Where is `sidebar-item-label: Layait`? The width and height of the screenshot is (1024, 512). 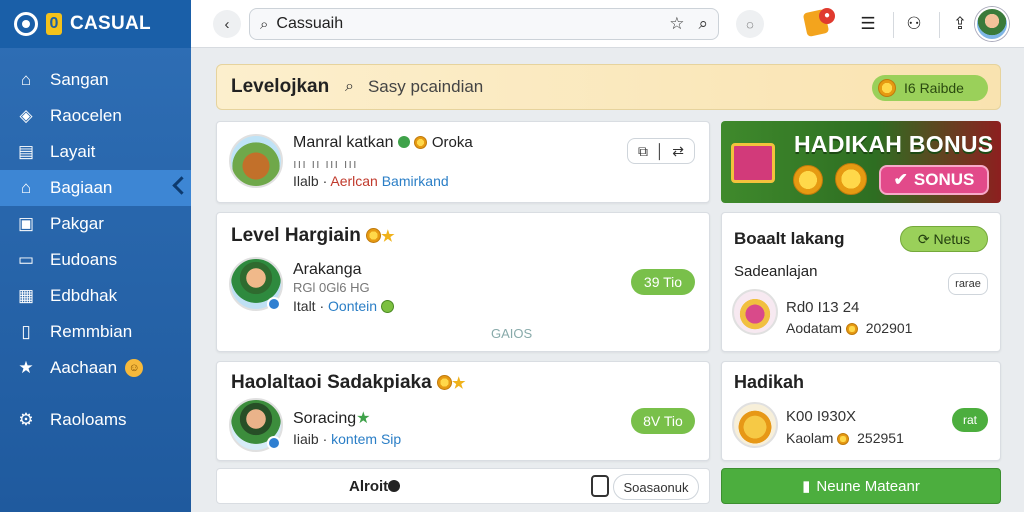
sidebar-item-label: Layait is located at coordinates (73, 151).